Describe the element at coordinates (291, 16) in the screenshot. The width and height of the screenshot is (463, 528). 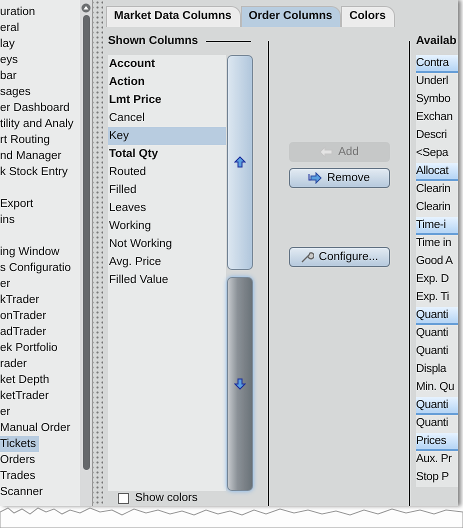
I see `tab: Order Columns` at that location.